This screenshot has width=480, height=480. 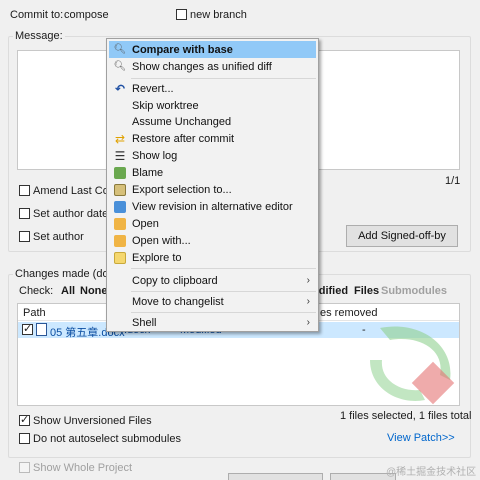 What do you see at coordinates (24, 438) in the screenshot?
I see `no-autoselect-checkbox` at bounding box center [24, 438].